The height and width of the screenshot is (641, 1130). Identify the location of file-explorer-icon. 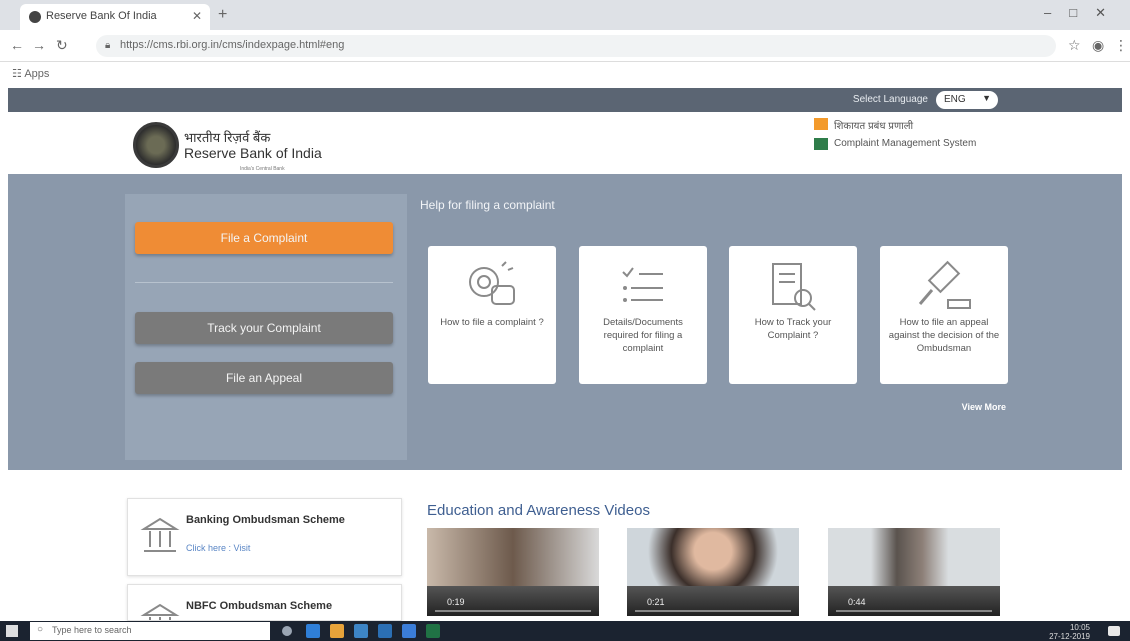
(337, 631).